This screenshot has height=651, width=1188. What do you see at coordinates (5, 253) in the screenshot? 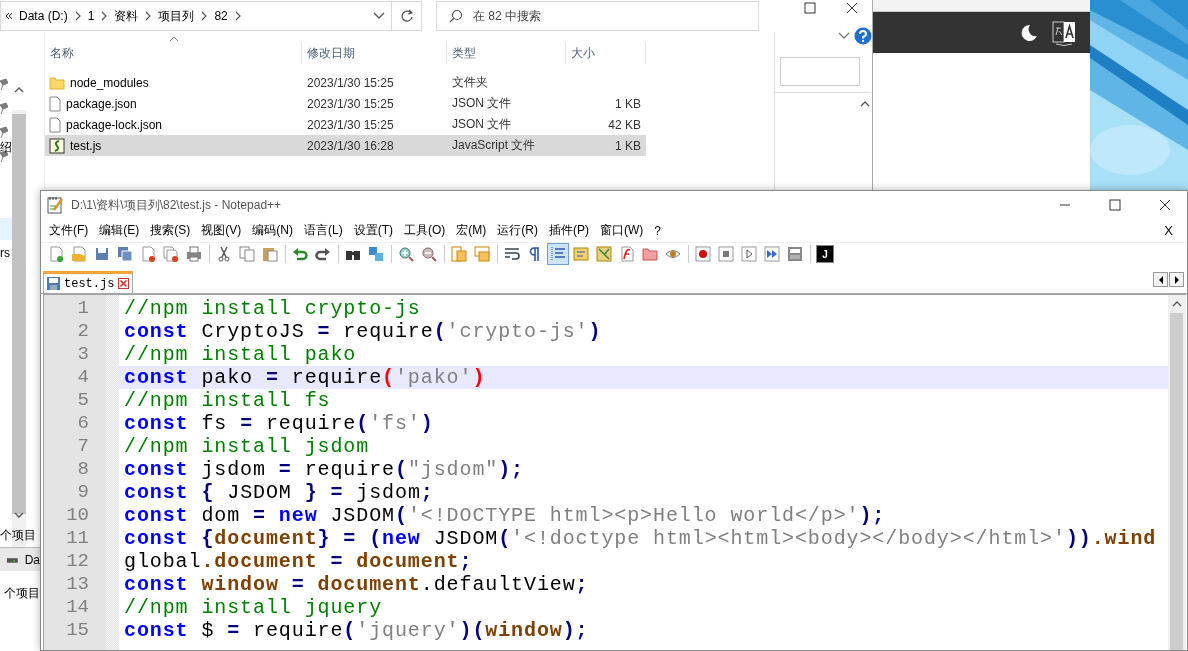
I see `nav-item-label: rs` at bounding box center [5, 253].